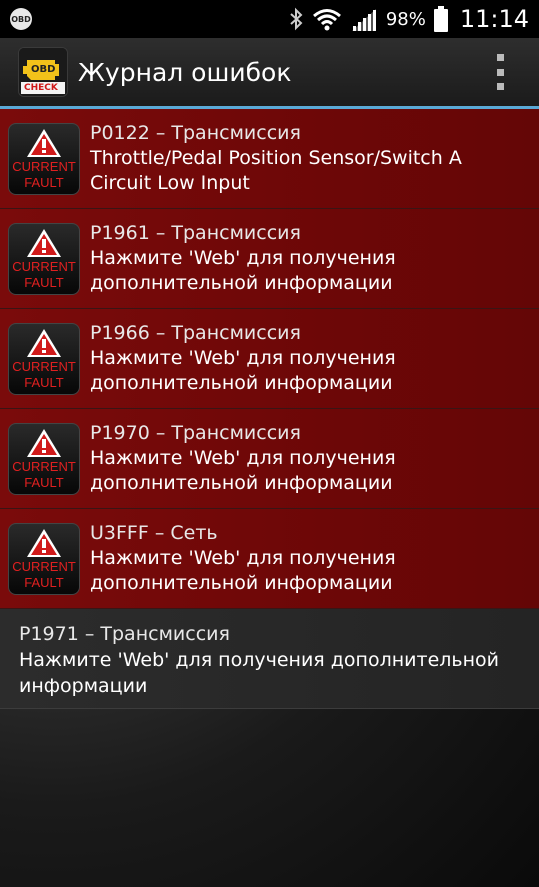 This screenshot has width=539, height=887. What do you see at coordinates (440, 19) in the screenshot?
I see `battery-icon` at bounding box center [440, 19].